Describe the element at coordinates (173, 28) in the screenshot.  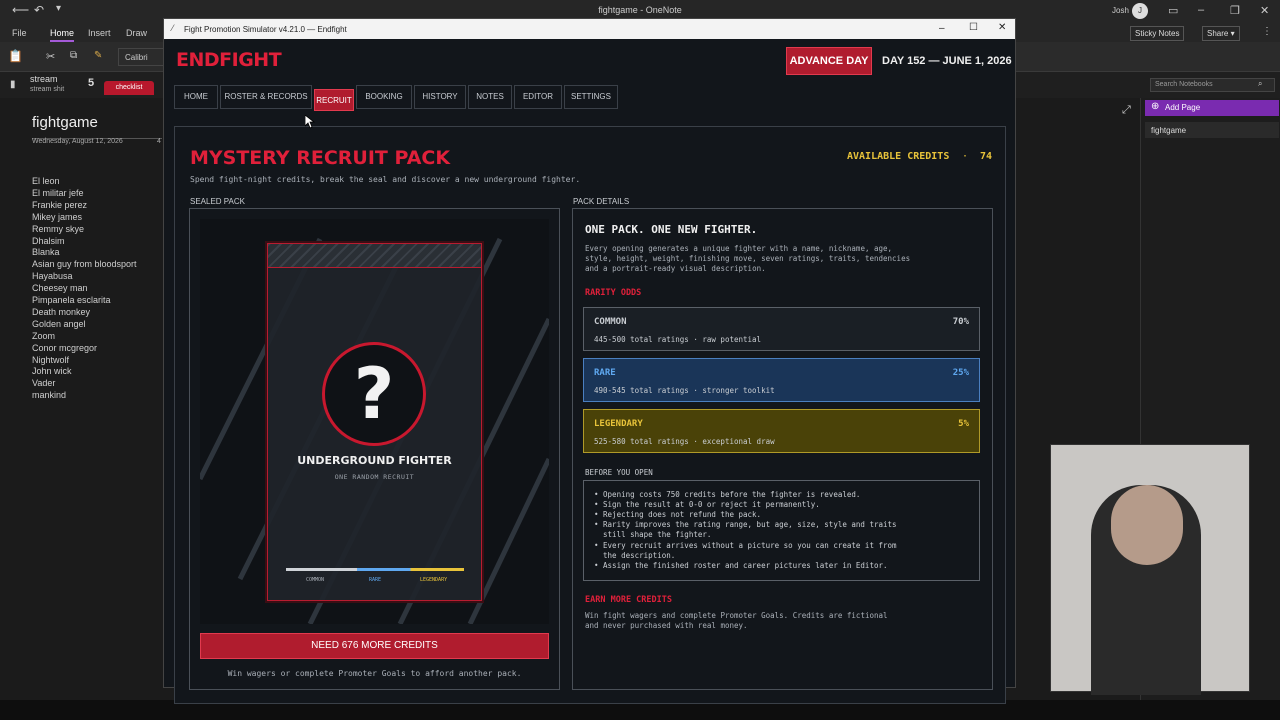
I see `feather-icon: ⁄` at that location.